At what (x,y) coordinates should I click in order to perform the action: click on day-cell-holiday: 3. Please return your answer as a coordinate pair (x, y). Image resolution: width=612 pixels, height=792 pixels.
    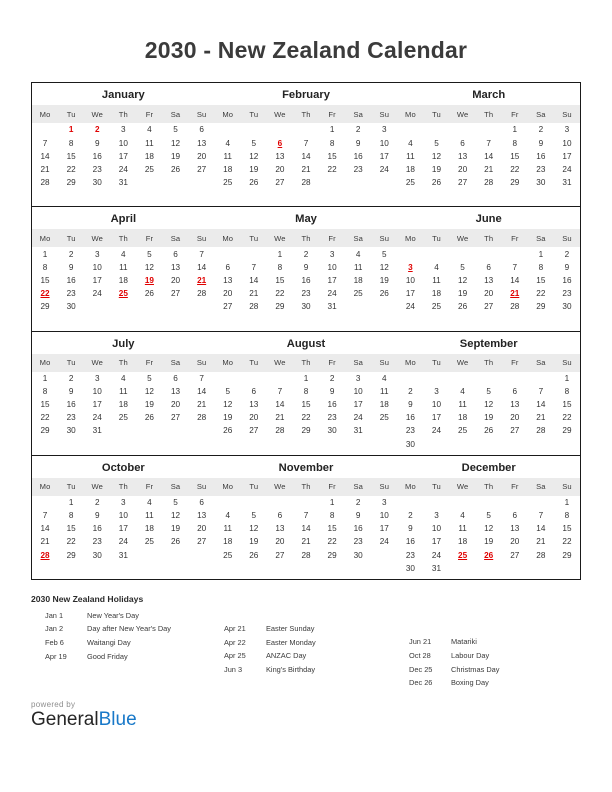
    Looking at the image, I should click on (410, 267).